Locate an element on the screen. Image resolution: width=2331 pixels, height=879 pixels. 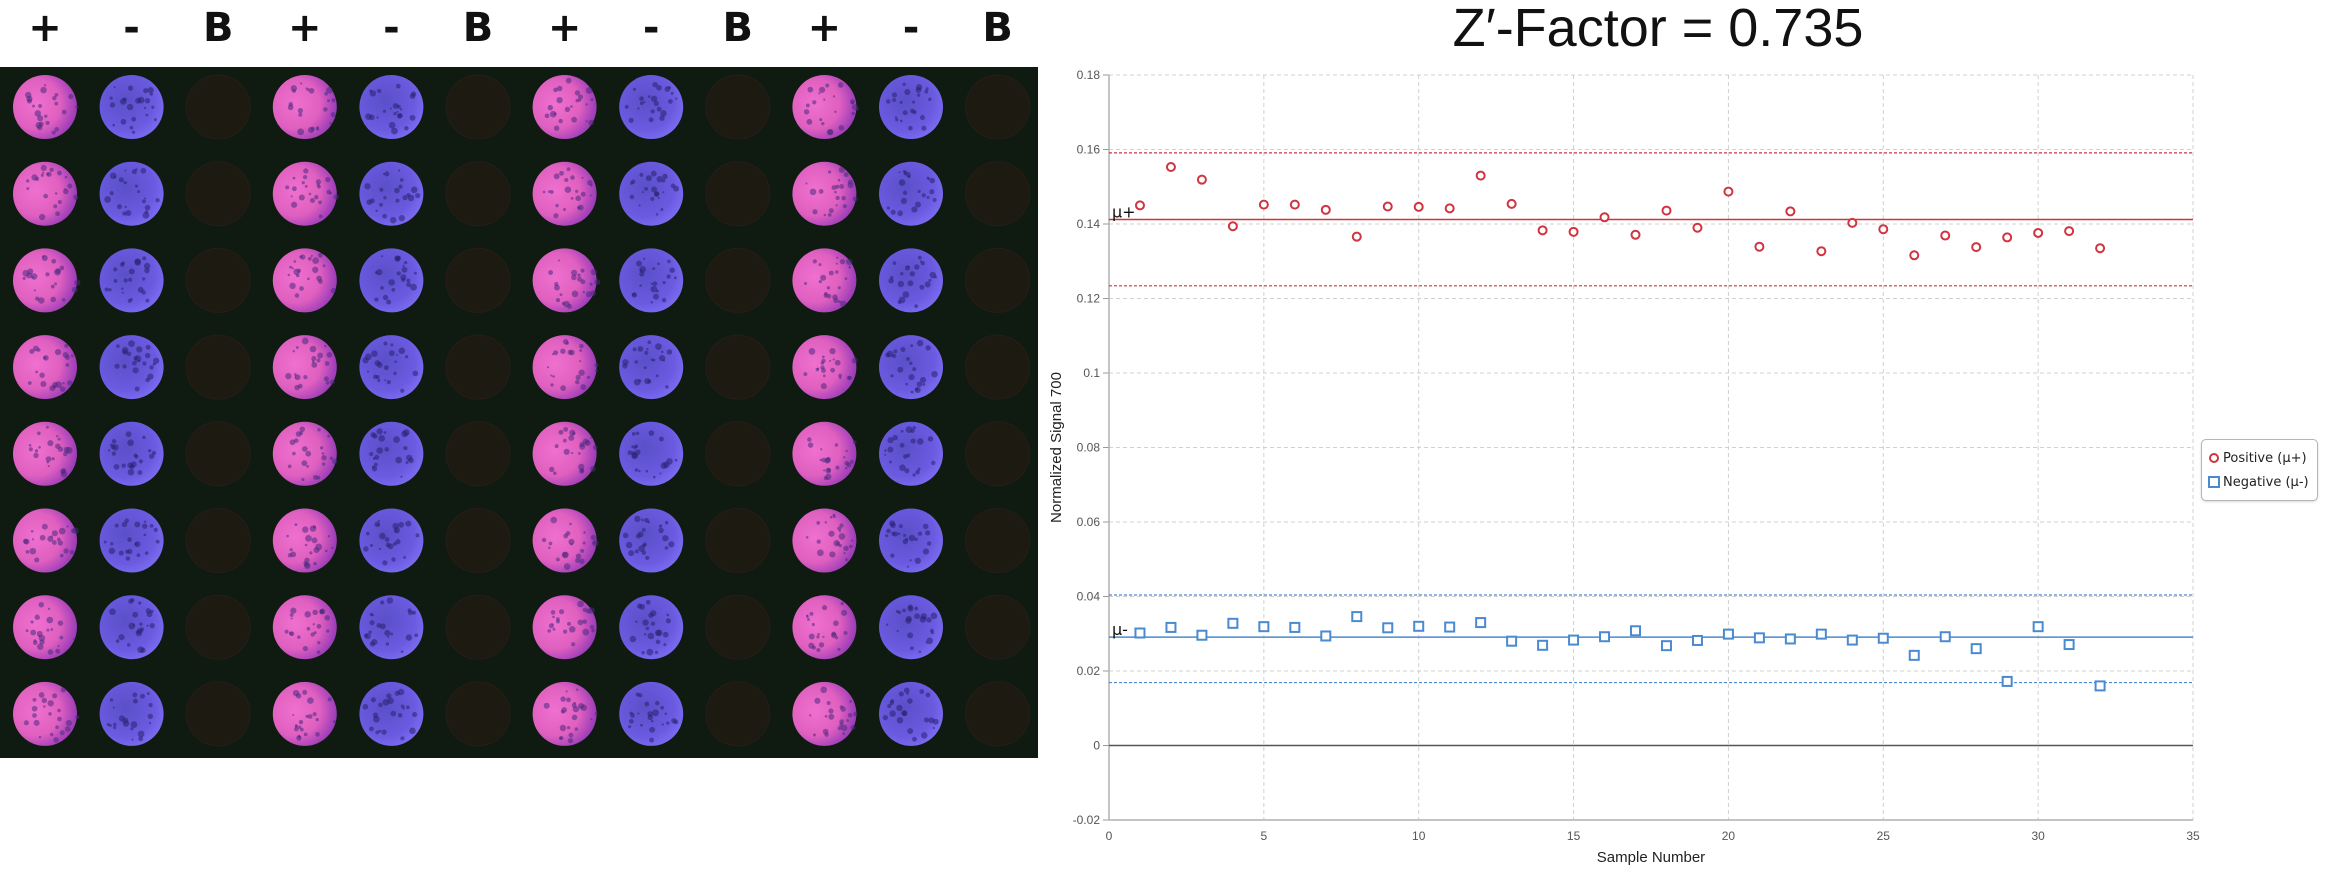
y-tick-label: 0.08 is located at coordinates (1089, 448).